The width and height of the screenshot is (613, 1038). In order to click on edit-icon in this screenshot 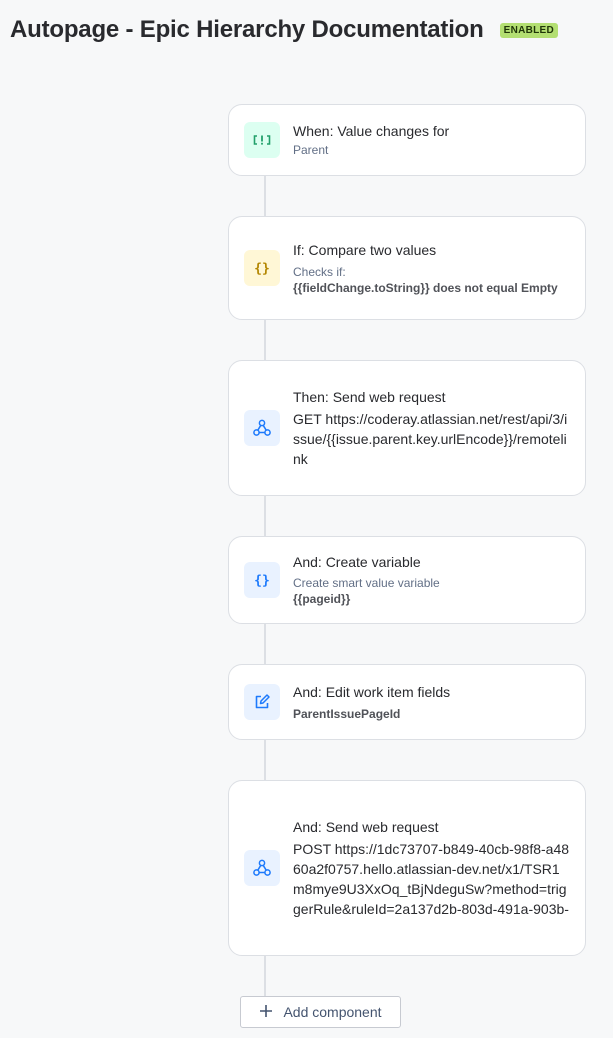, I will do `click(262, 702)`.